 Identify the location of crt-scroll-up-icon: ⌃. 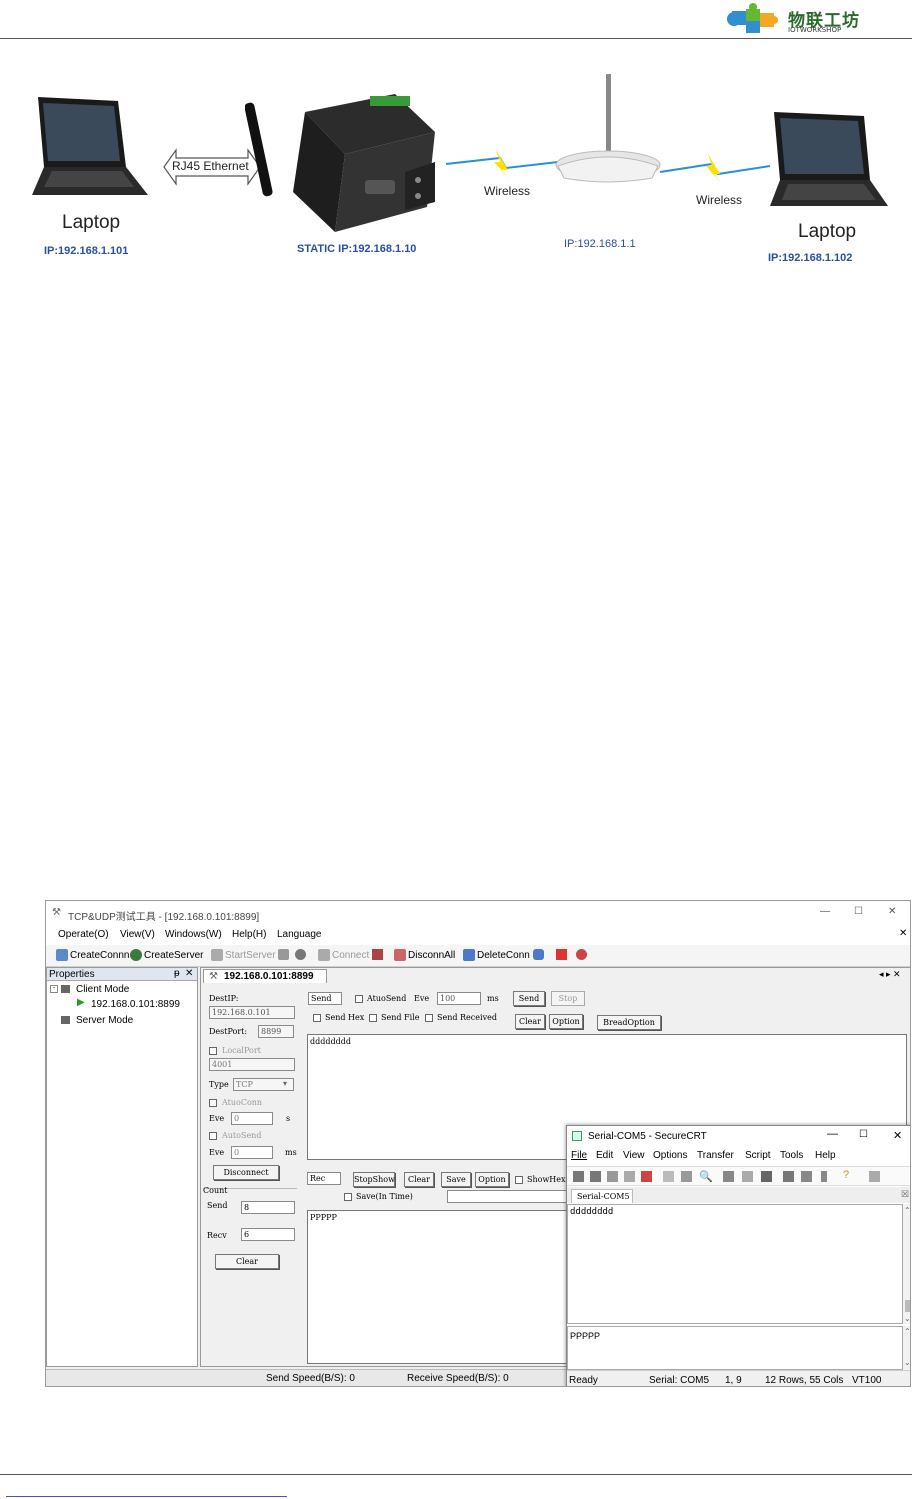
(907, 1210).